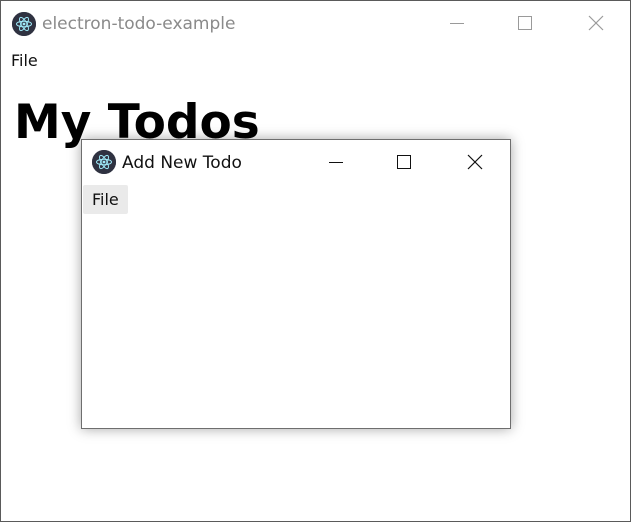  What do you see at coordinates (315, 60) in the screenshot?
I see `main-menubar: File` at bounding box center [315, 60].